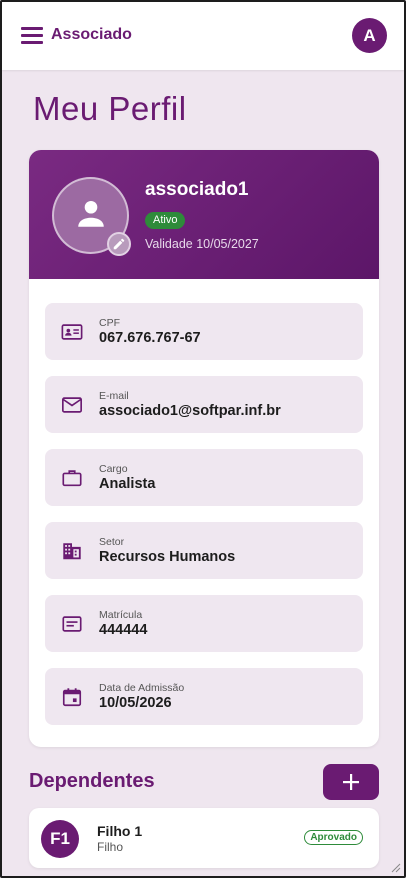 The image size is (406, 878). What do you see at coordinates (395, 867) in the screenshot?
I see `resize-grip-icon` at bounding box center [395, 867].